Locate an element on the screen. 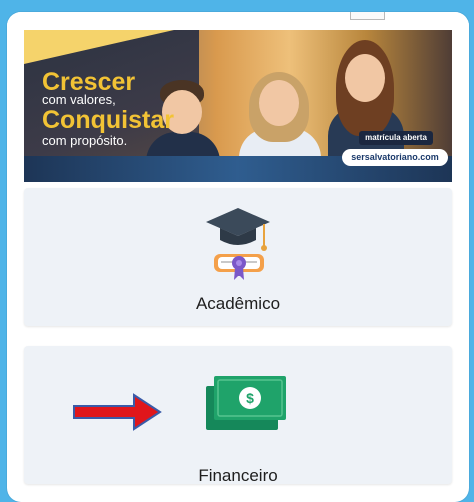 Image resolution: width=474 pixels, height=502 pixels. money-icon: $ is located at coordinates (246, 403).